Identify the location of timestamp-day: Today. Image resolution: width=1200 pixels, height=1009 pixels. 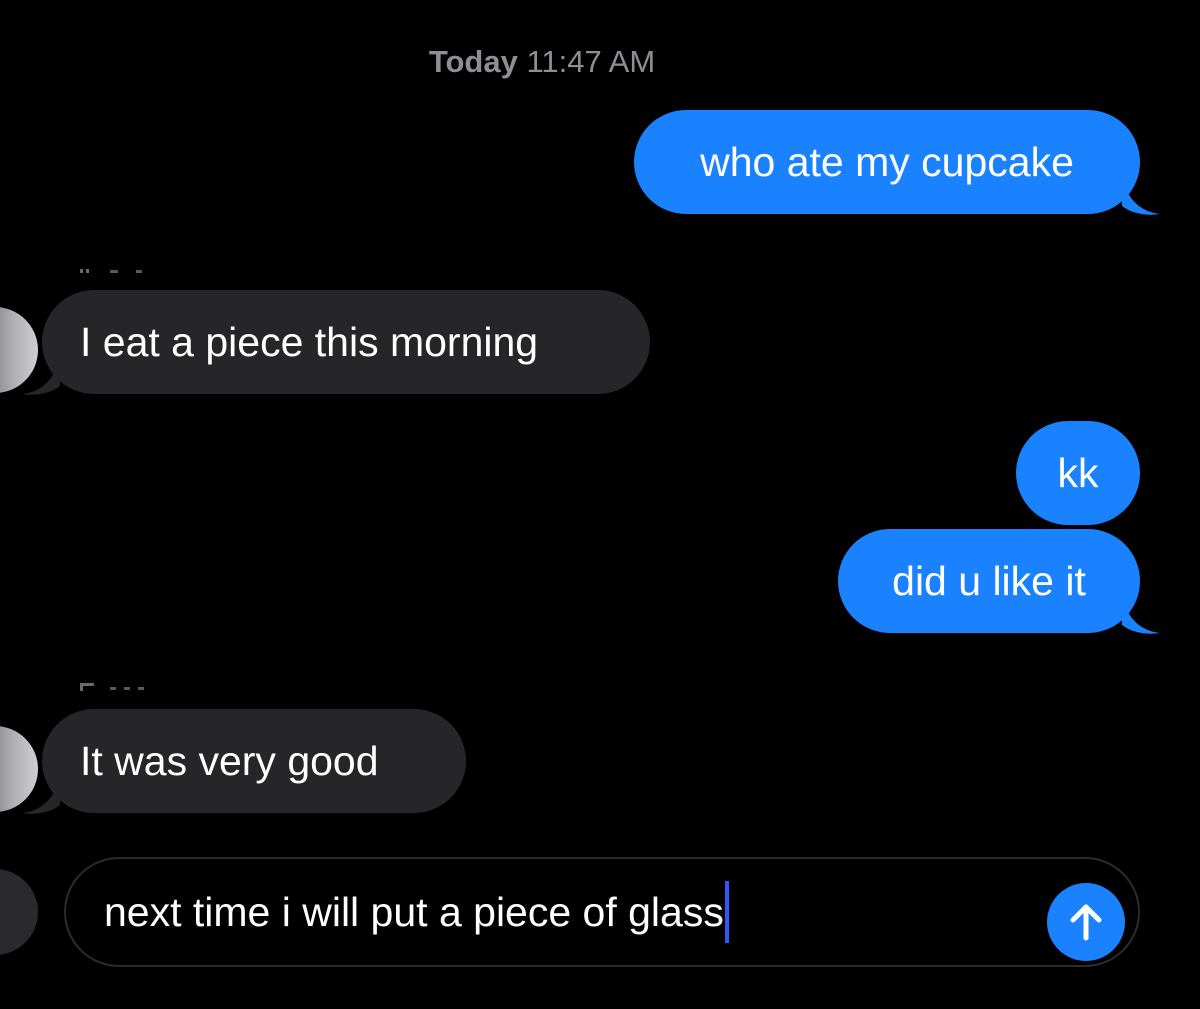
(473, 61).